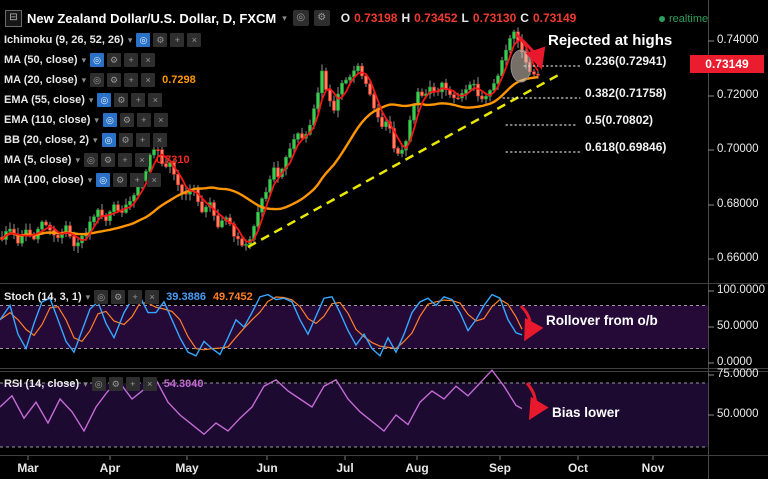 Image resolution: width=768 pixels, height=479 pixels. I want to click on indicator-label-rsi-14-close: RSI (14, close), so click(41, 384).